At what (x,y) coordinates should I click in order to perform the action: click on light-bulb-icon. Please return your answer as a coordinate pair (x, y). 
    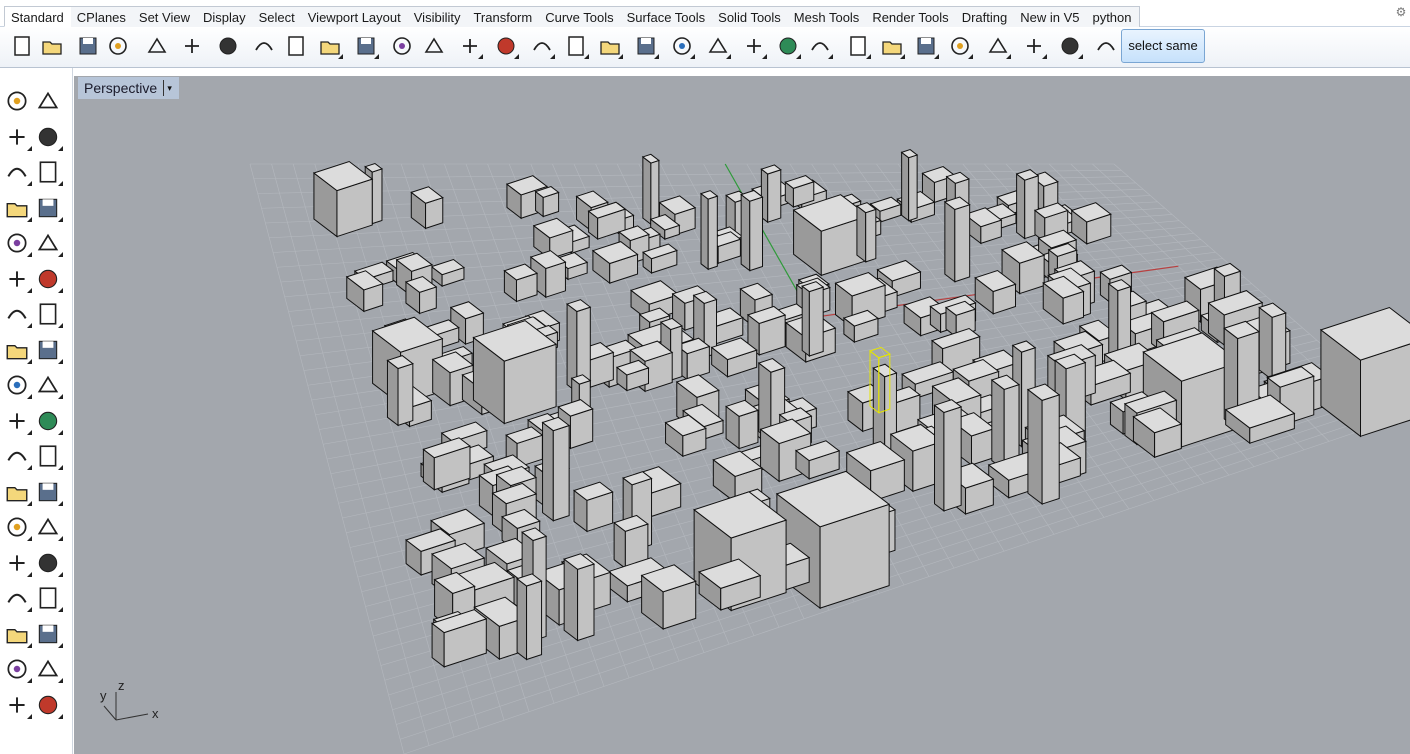
    Looking at the image, I should click on (754, 46).